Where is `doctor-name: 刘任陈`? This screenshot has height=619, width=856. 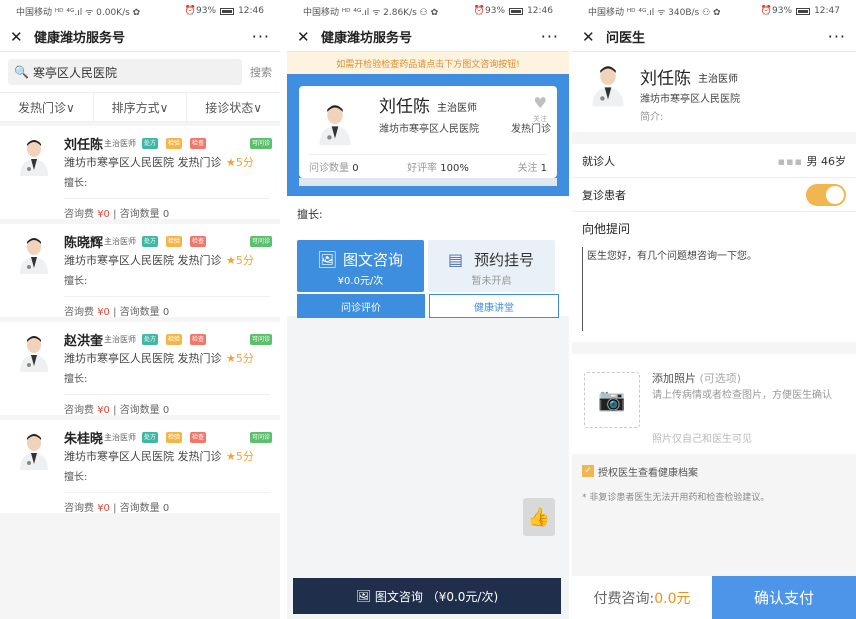 doctor-name: 刘任陈 is located at coordinates (84, 145).